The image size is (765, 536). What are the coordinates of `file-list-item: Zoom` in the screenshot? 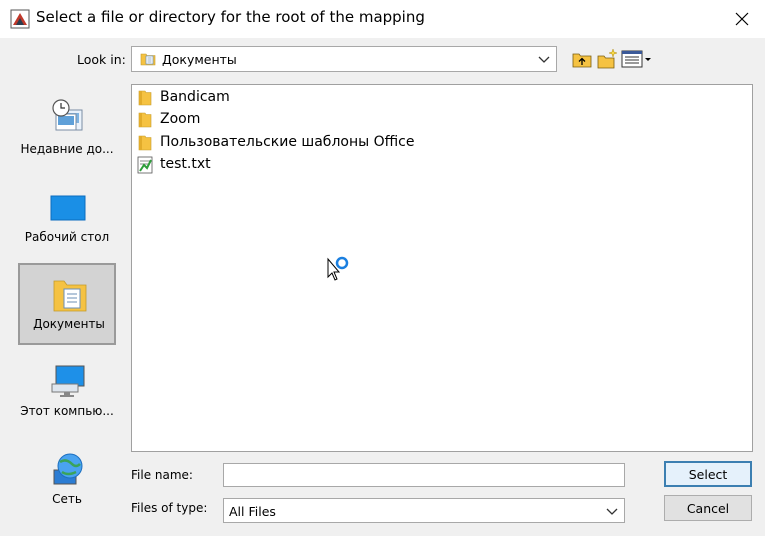 It's located at (336, 120).